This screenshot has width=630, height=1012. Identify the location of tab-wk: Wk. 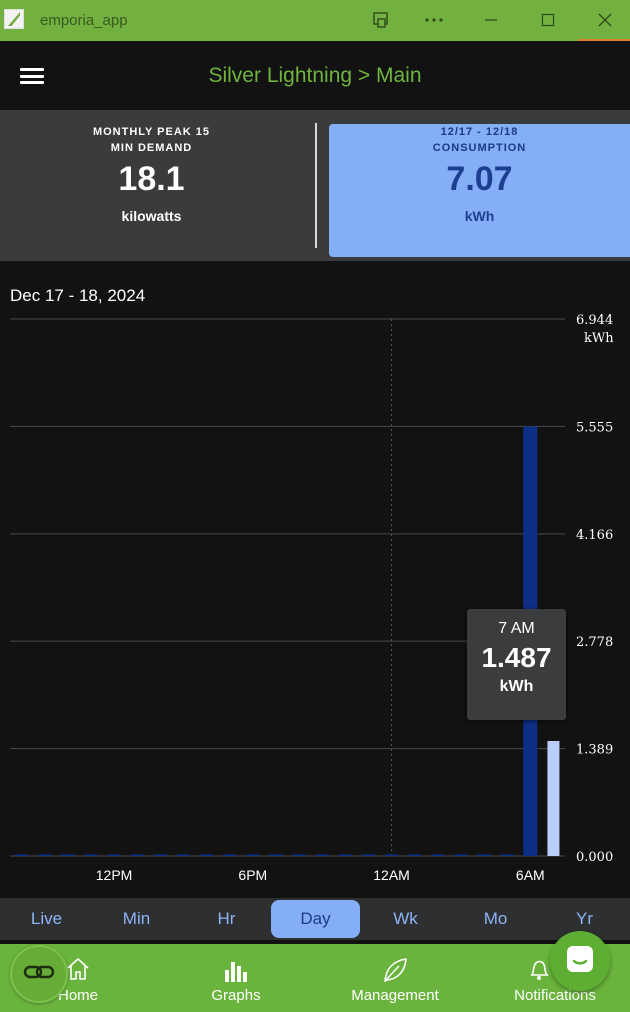
(405, 919).